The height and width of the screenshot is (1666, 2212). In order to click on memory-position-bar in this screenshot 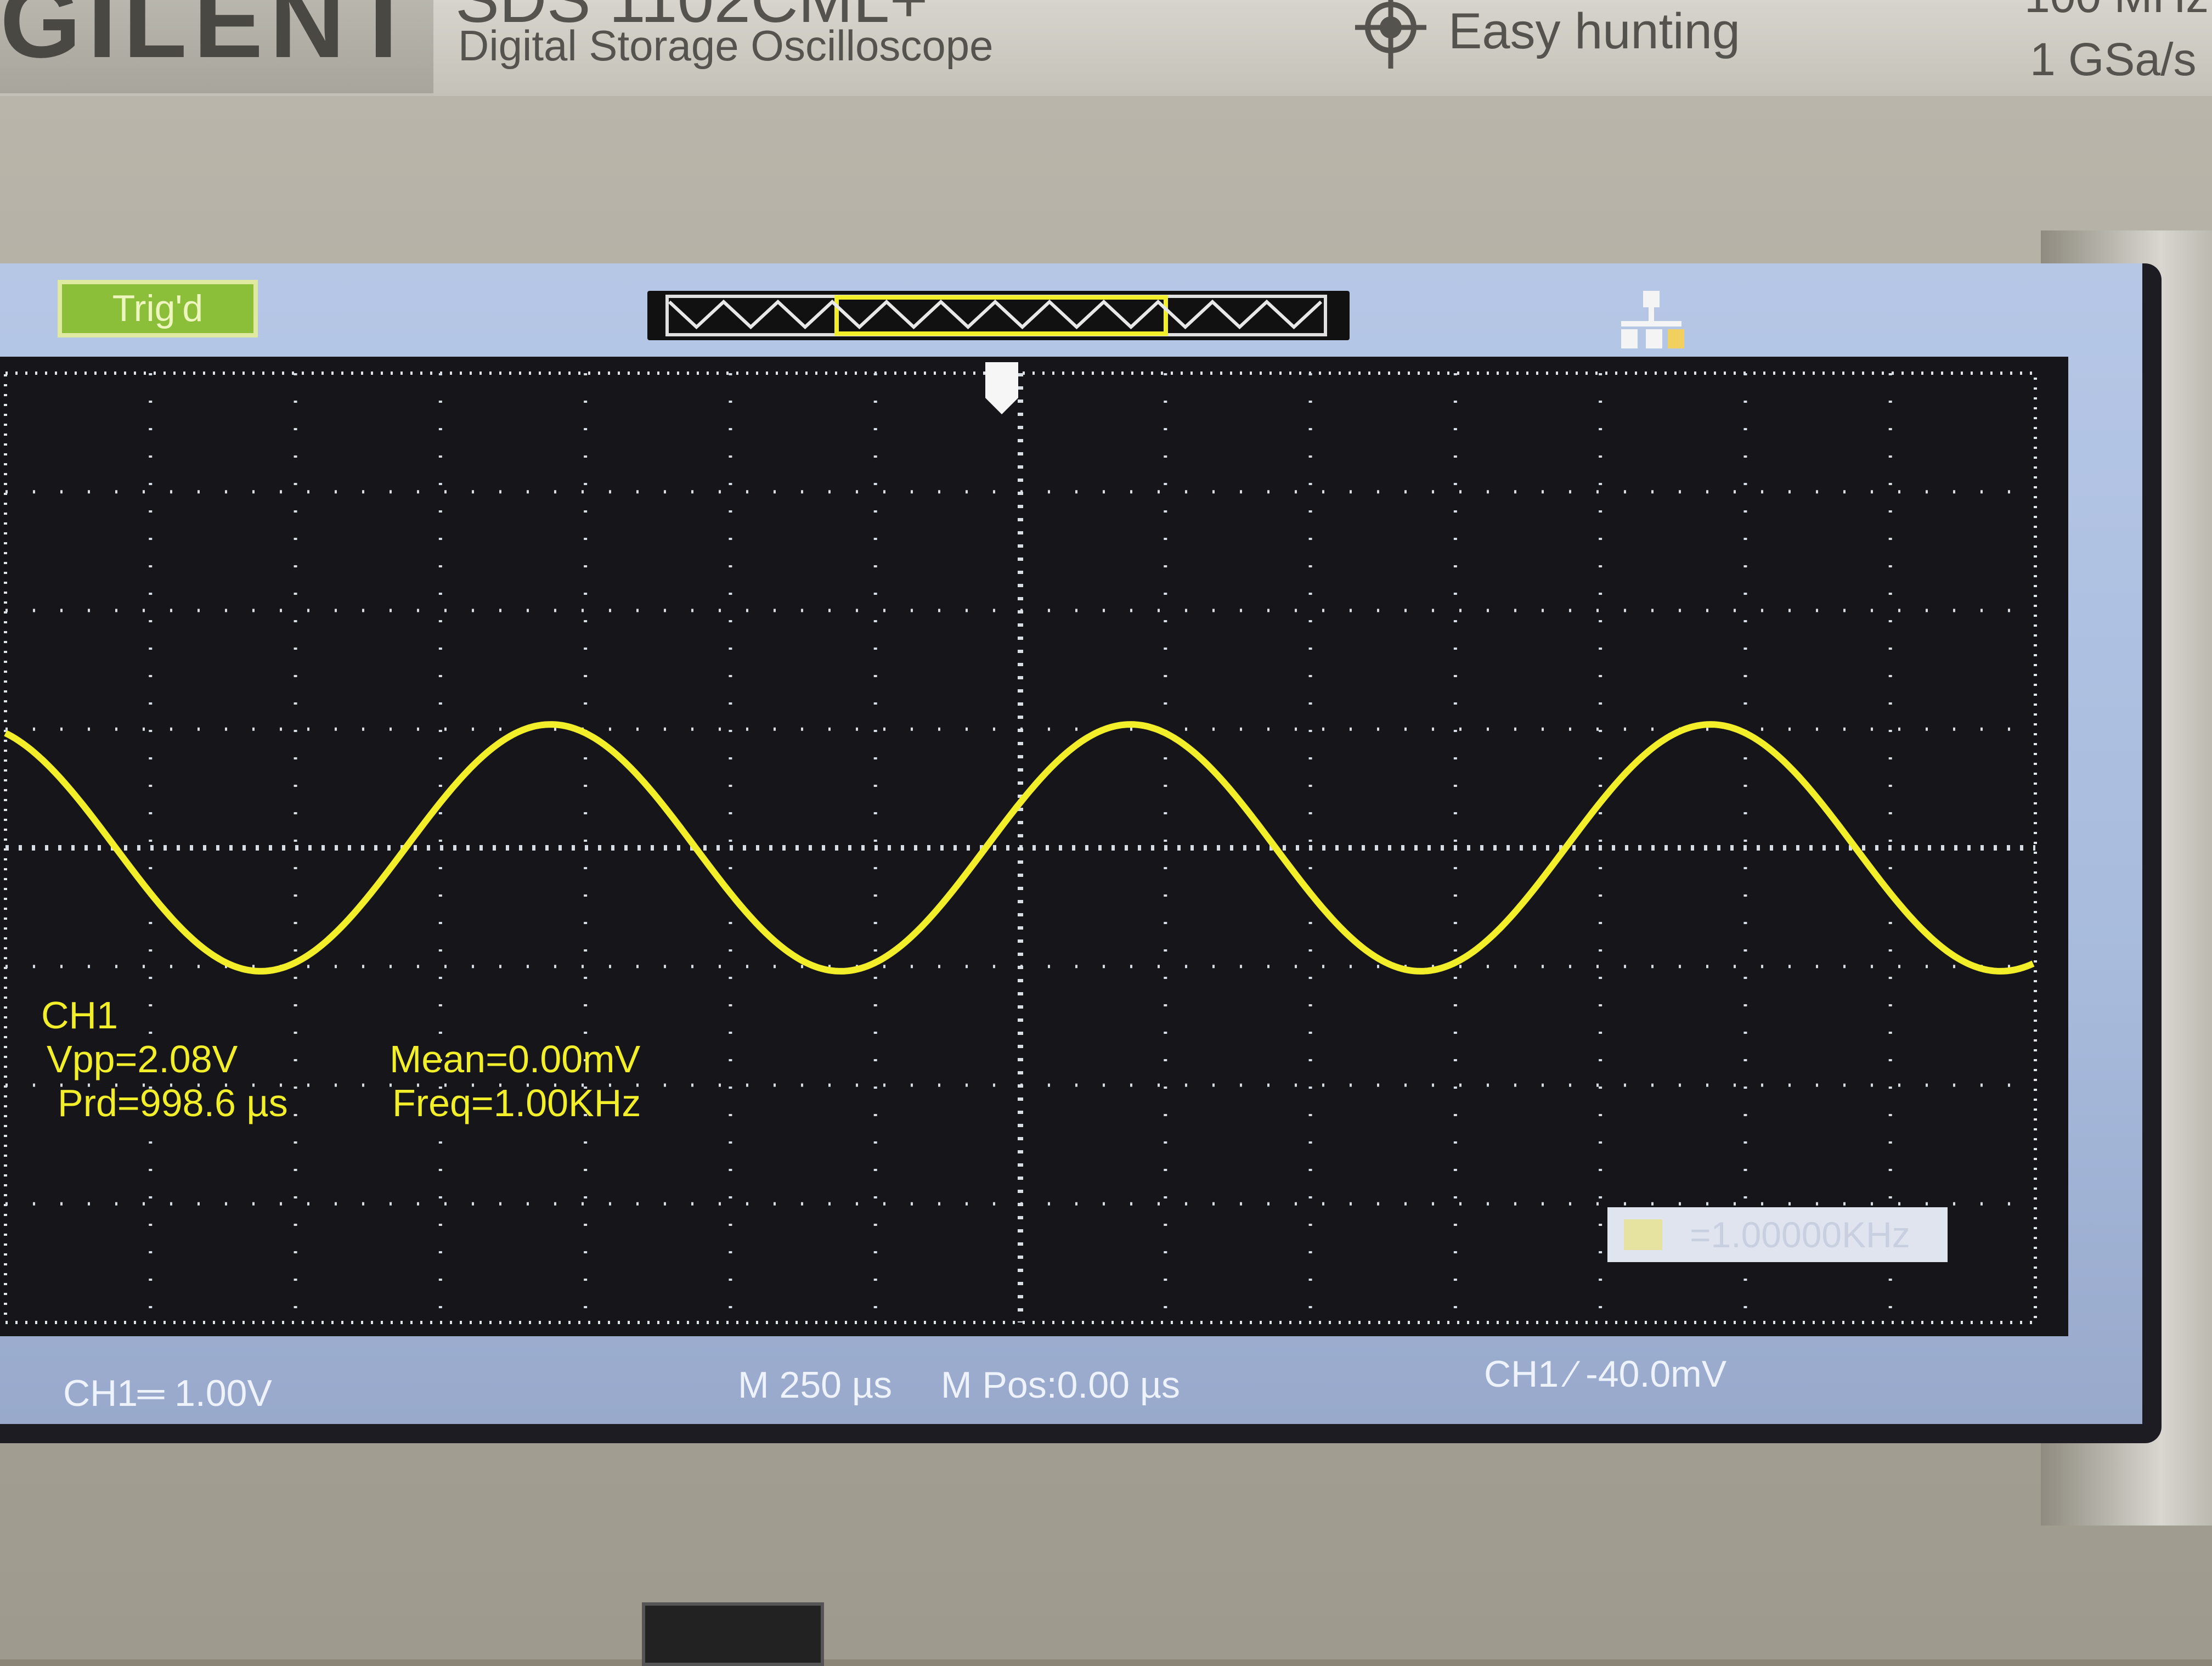, I will do `click(998, 315)`.